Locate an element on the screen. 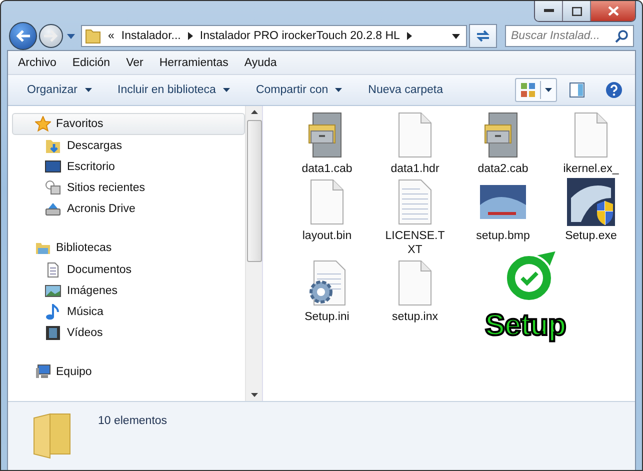  refresh-icon is located at coordinates (483, 36).